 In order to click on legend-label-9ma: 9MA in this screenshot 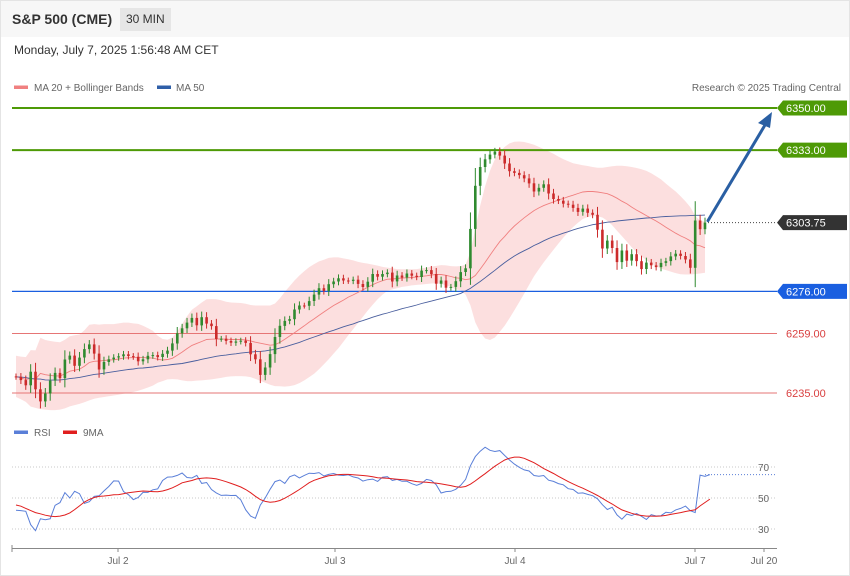, I will do `click(93, 433)`.